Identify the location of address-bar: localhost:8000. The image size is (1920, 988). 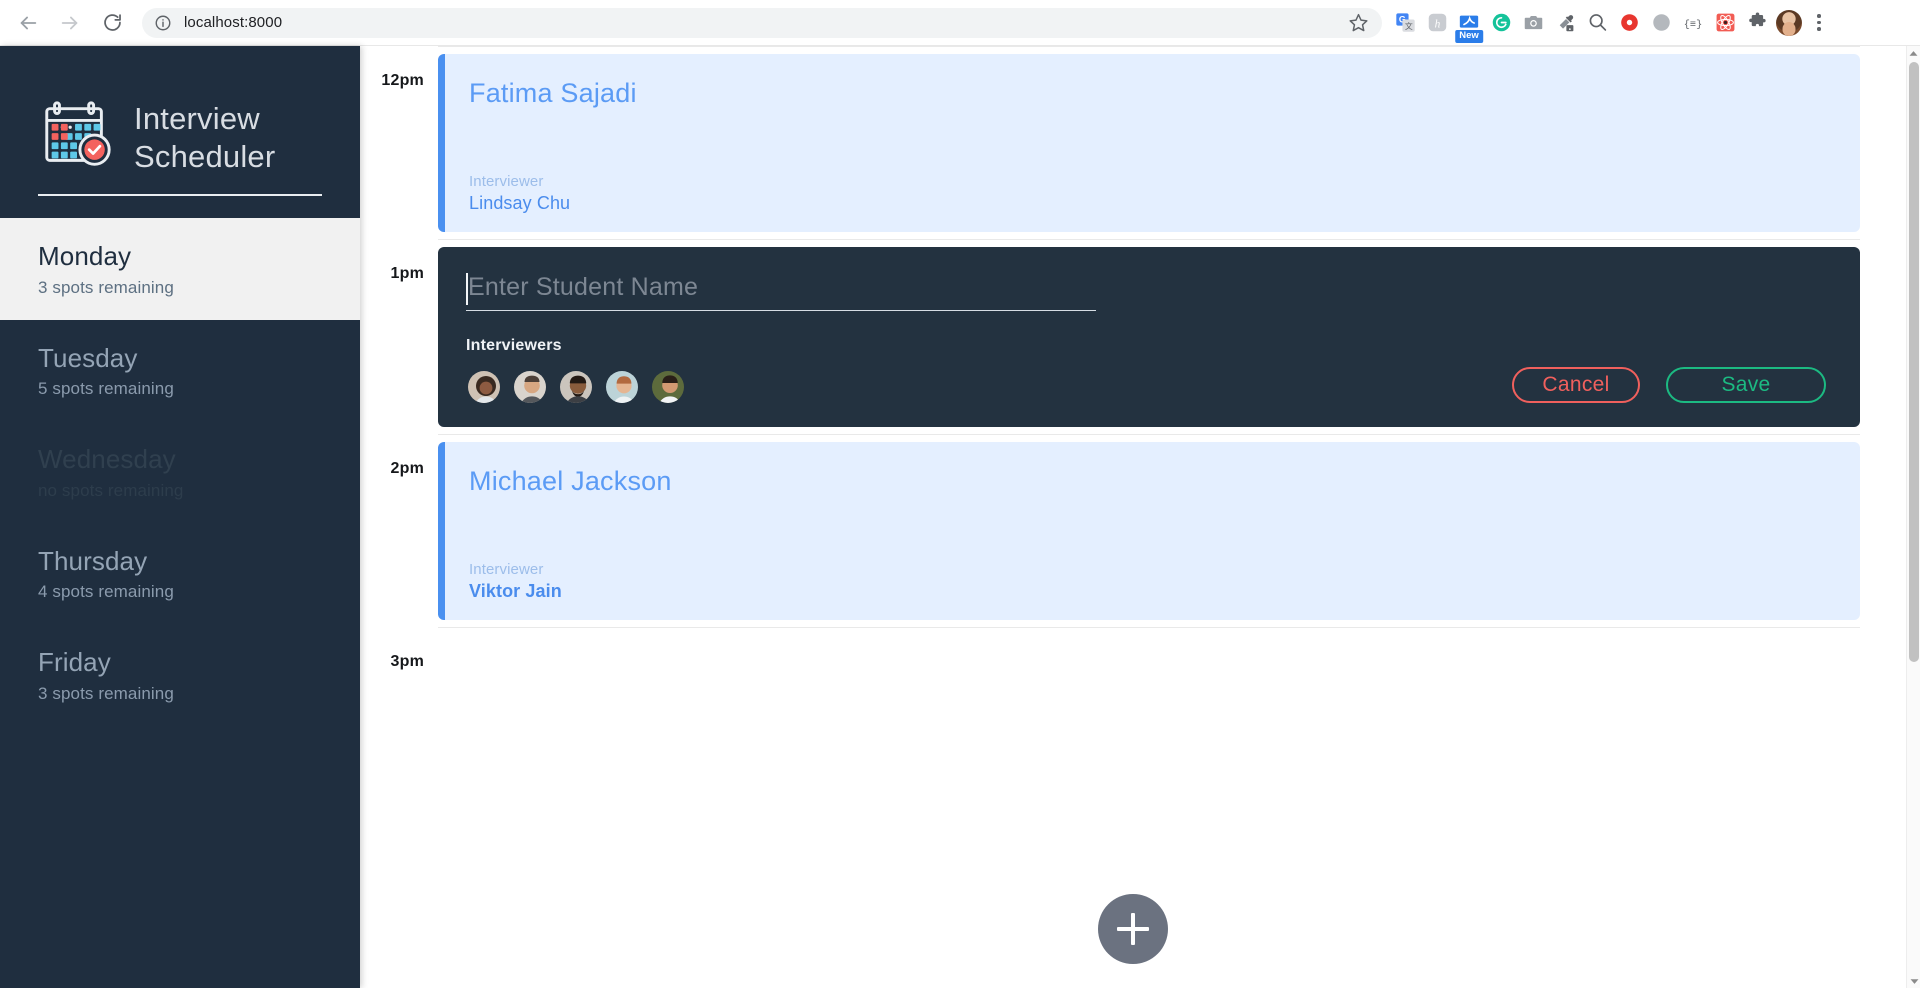
(762, 22).